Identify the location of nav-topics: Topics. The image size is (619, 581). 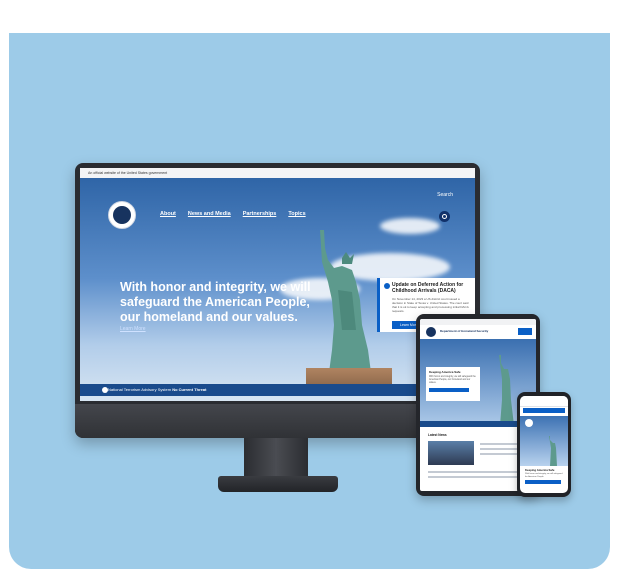
(296, 214).